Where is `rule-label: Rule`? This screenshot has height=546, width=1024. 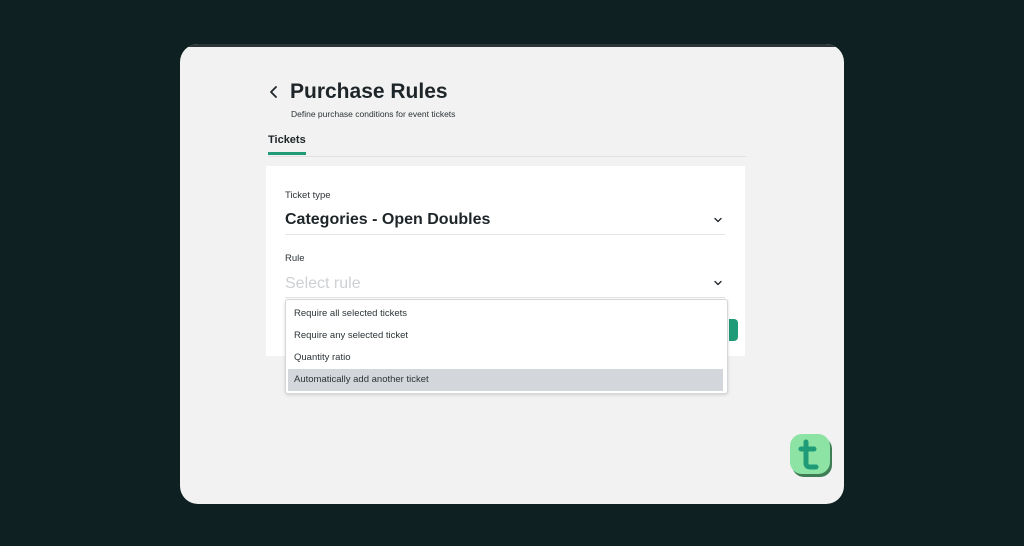
rule-label: Rule is located at coordinates (295, 258).